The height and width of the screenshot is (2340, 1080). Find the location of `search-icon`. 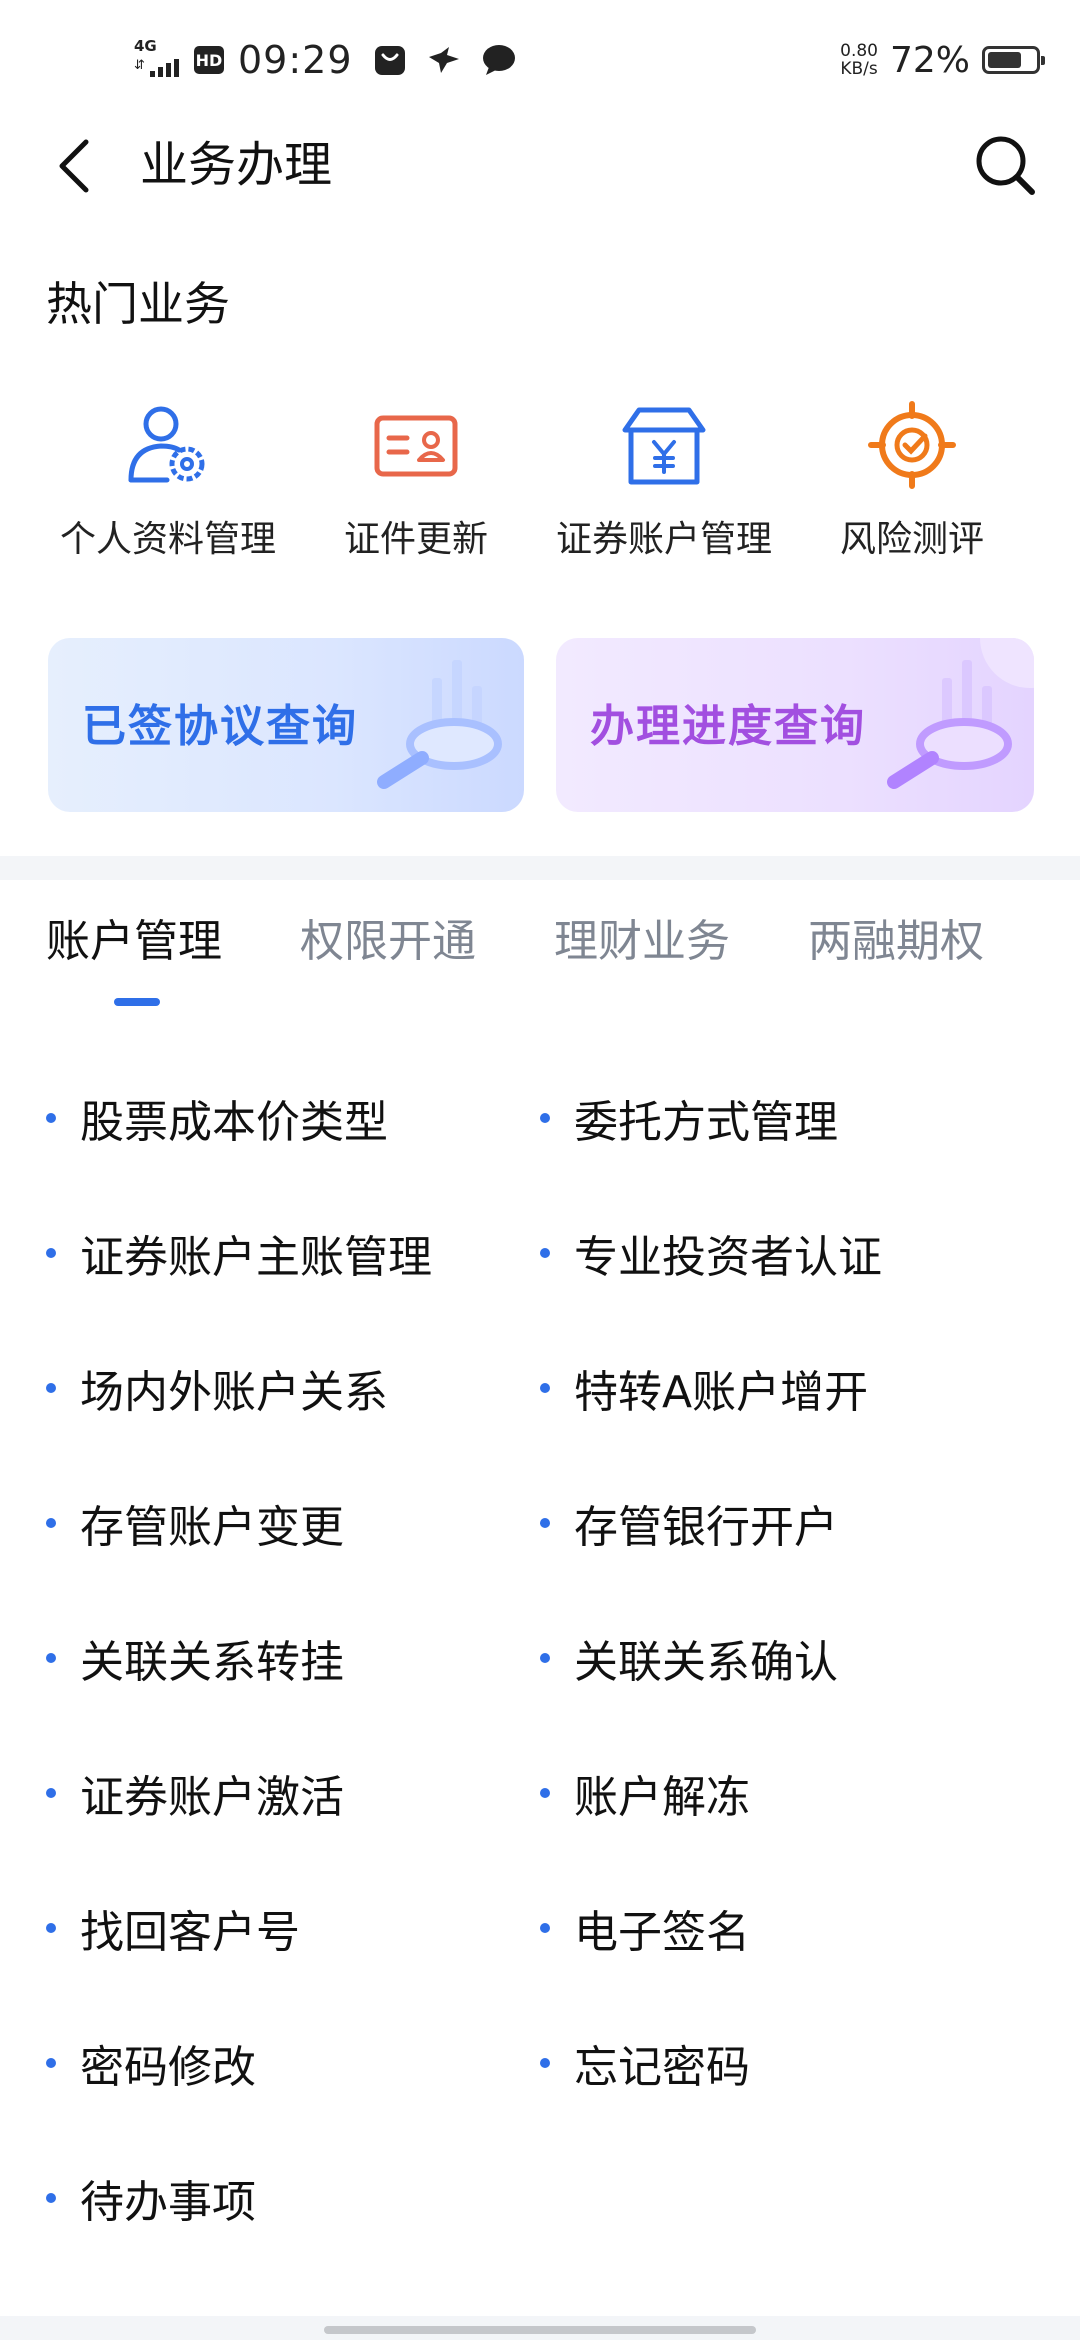

search-icon is located at coordinates (1005, 165).